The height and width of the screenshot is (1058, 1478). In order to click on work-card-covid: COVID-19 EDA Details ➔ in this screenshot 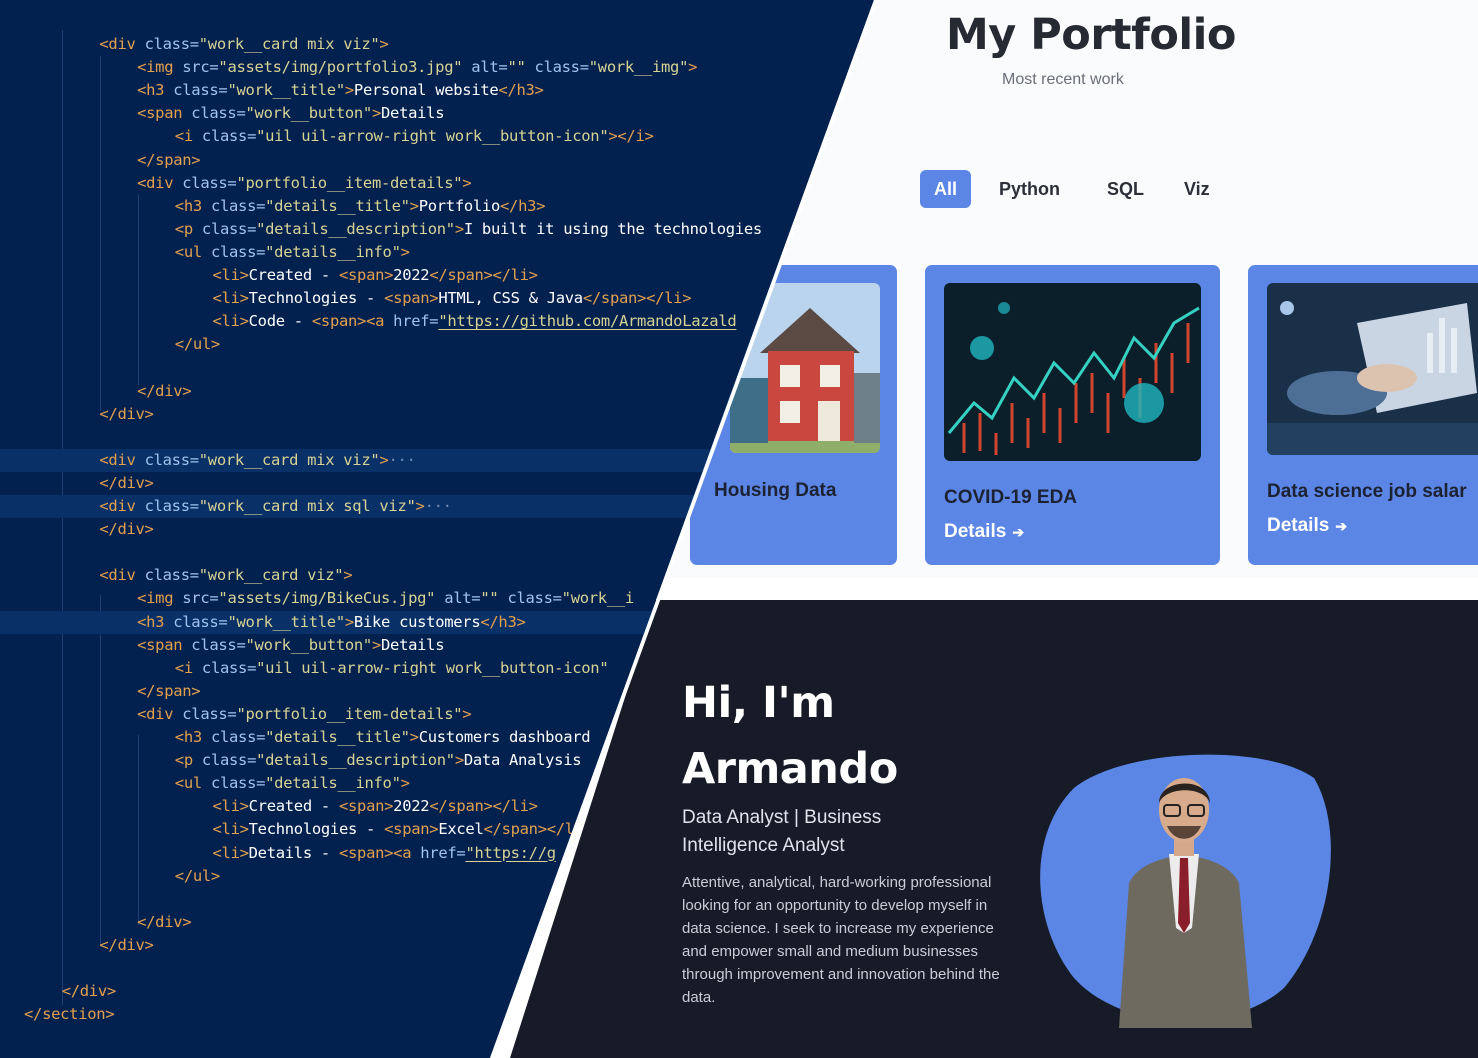, I will do `click(1072, 415)`.